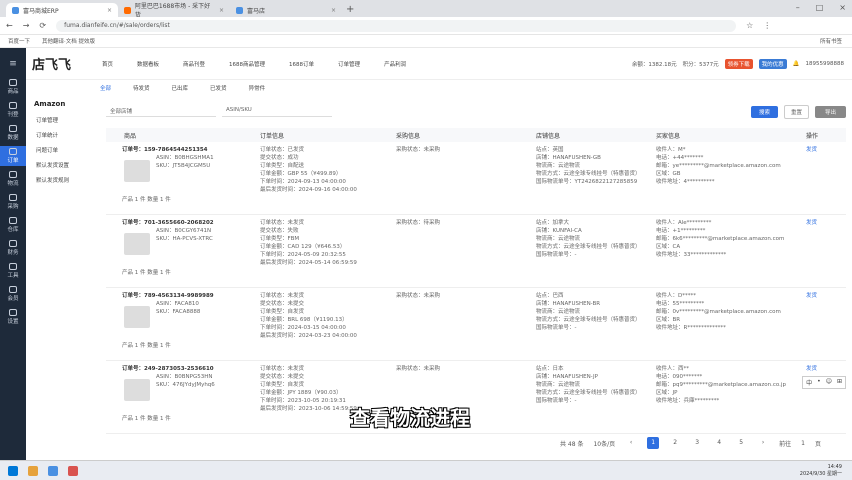  What do you see at coordinates (604, 443) in the screenshot?
I see `page-size-select: 10条/页` at bounding box center [604, 443].